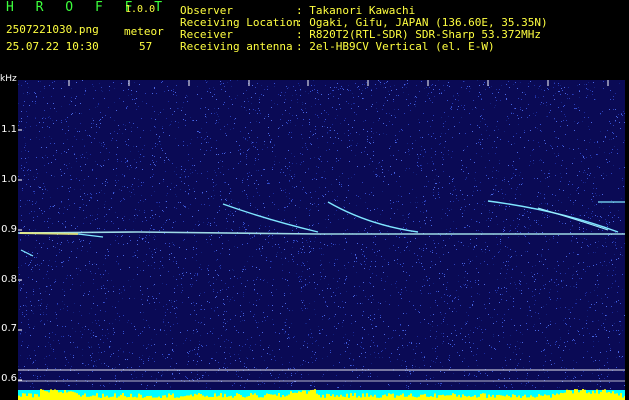  Describe the element at coordinates (140, 9) in the screenshot. I see `app-version: 1.0.0` at that location.